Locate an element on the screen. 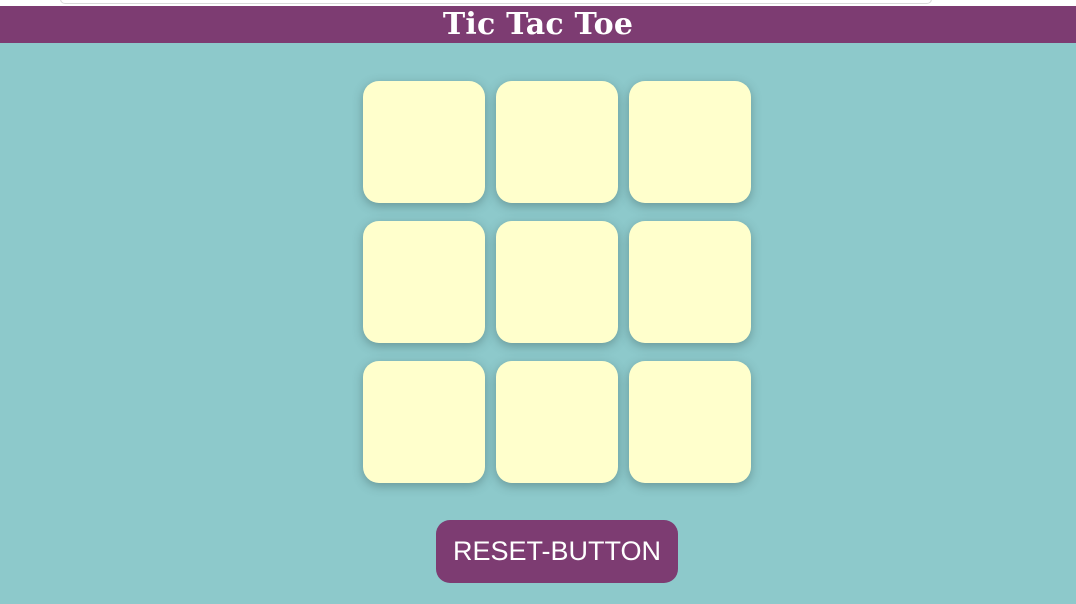  reset-button: RESET-BUTTON is located at coordinates (557, 551).